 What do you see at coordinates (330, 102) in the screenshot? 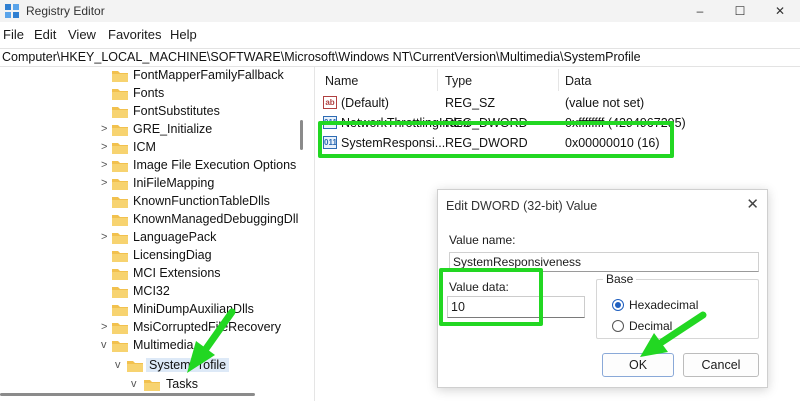
I see `string-value-icon: ab` at bounding box center [330, 102].